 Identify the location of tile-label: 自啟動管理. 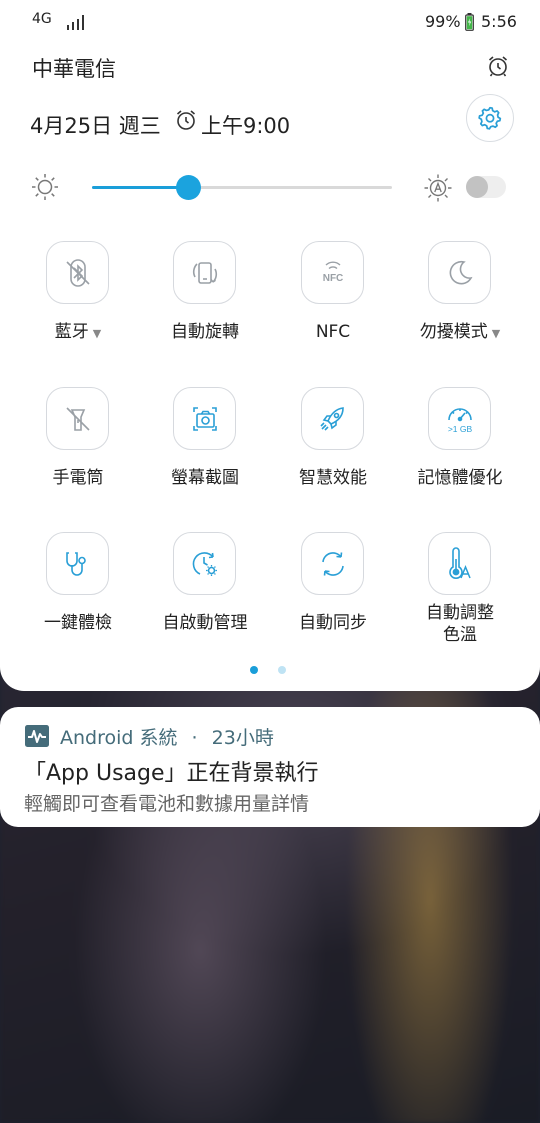
(205, 623).